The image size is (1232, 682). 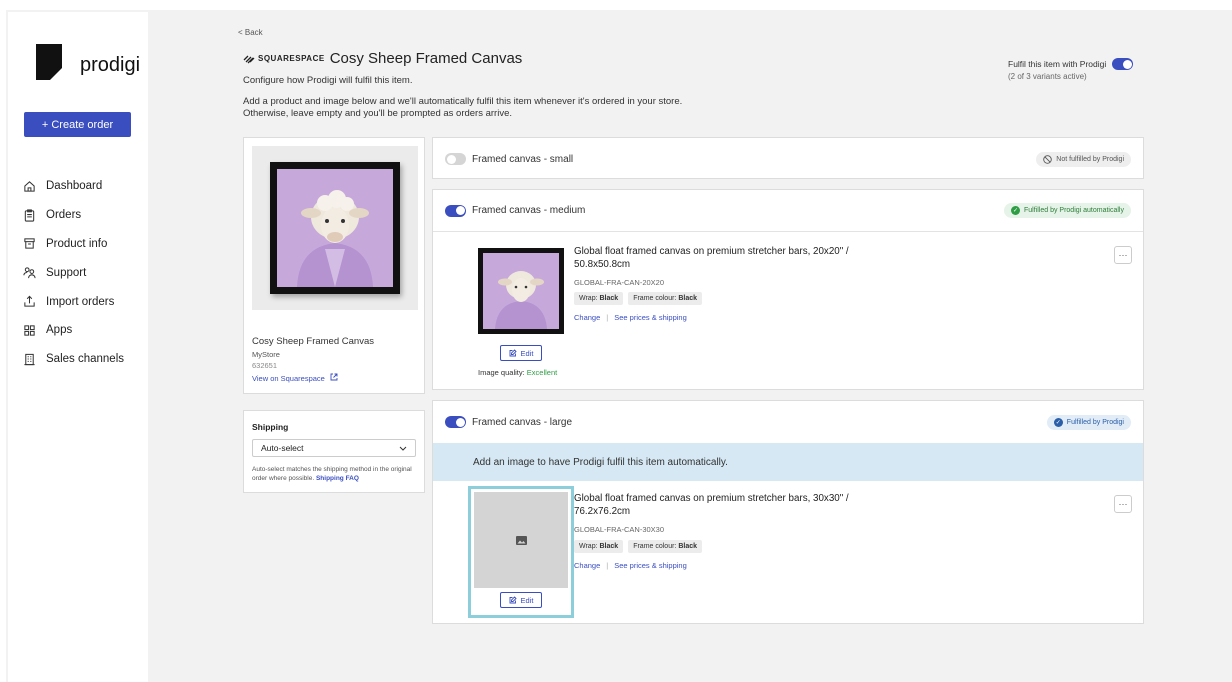 I want to click on status-badge-label: Fulfilled by Prodigi, so click(x=1095, y=422).